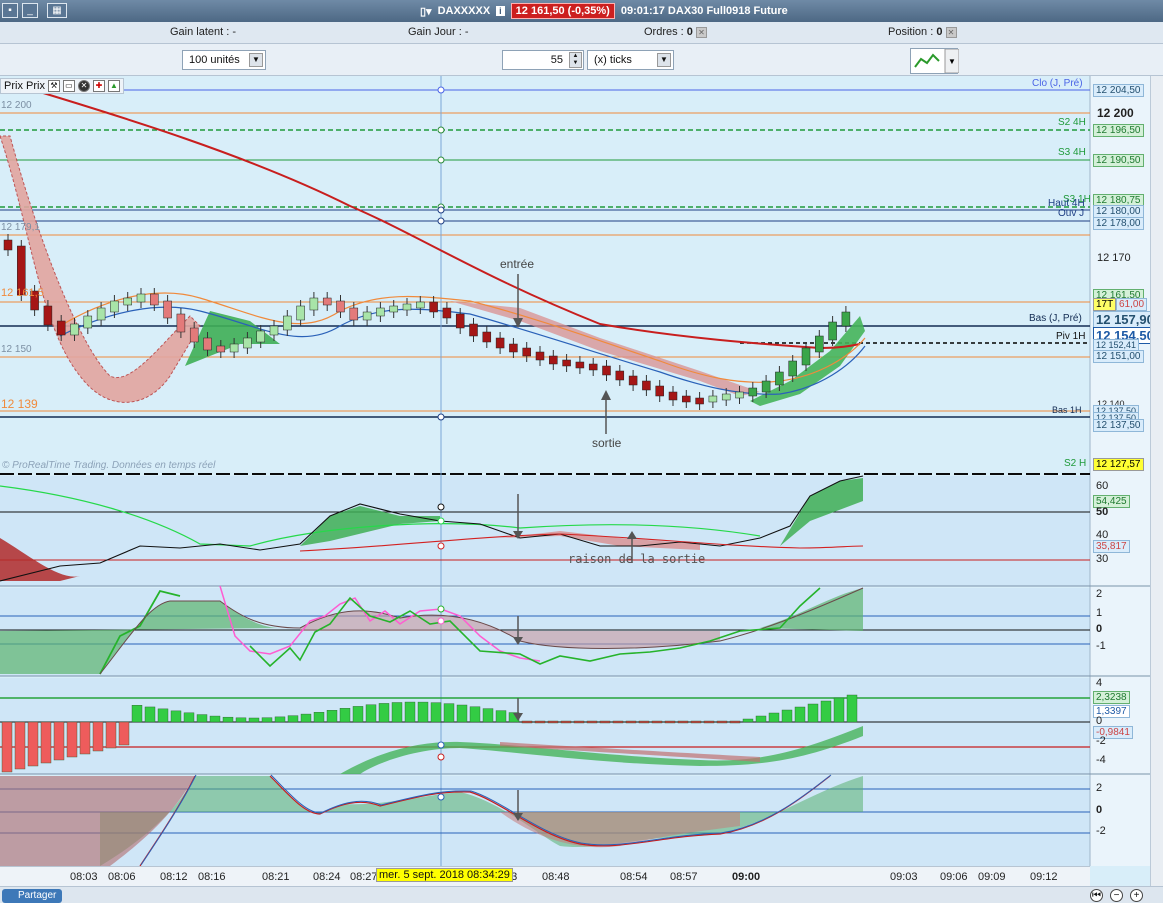 This screenshot has width=1163, height=903. What do you see at coordinates (562, 11) in the screenshot?
I see `price-badge: 12 161,50 (-0,35%)` at bounding box center [562, 11].